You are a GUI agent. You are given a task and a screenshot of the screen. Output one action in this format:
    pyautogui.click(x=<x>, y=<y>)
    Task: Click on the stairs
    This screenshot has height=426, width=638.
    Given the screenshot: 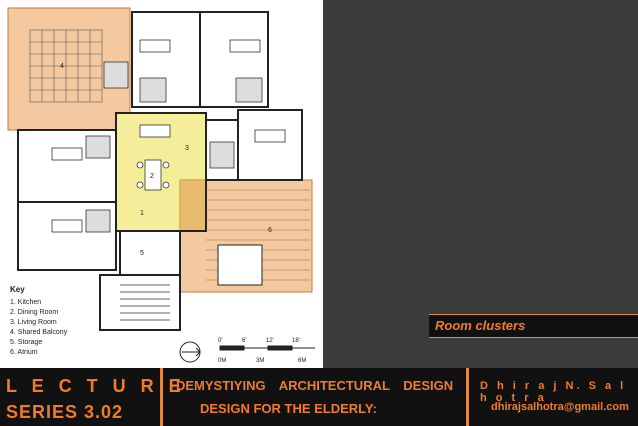 What is the action you would take?
    pyautogui.click(x=145, y=302)
    